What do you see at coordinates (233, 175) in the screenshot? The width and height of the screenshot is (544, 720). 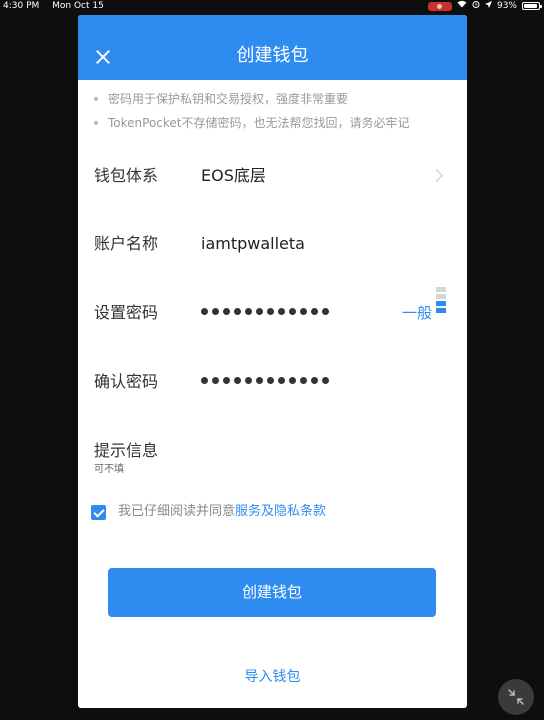 I see `wallet-system-value: EOS底层` at bounding box center [233, 175].